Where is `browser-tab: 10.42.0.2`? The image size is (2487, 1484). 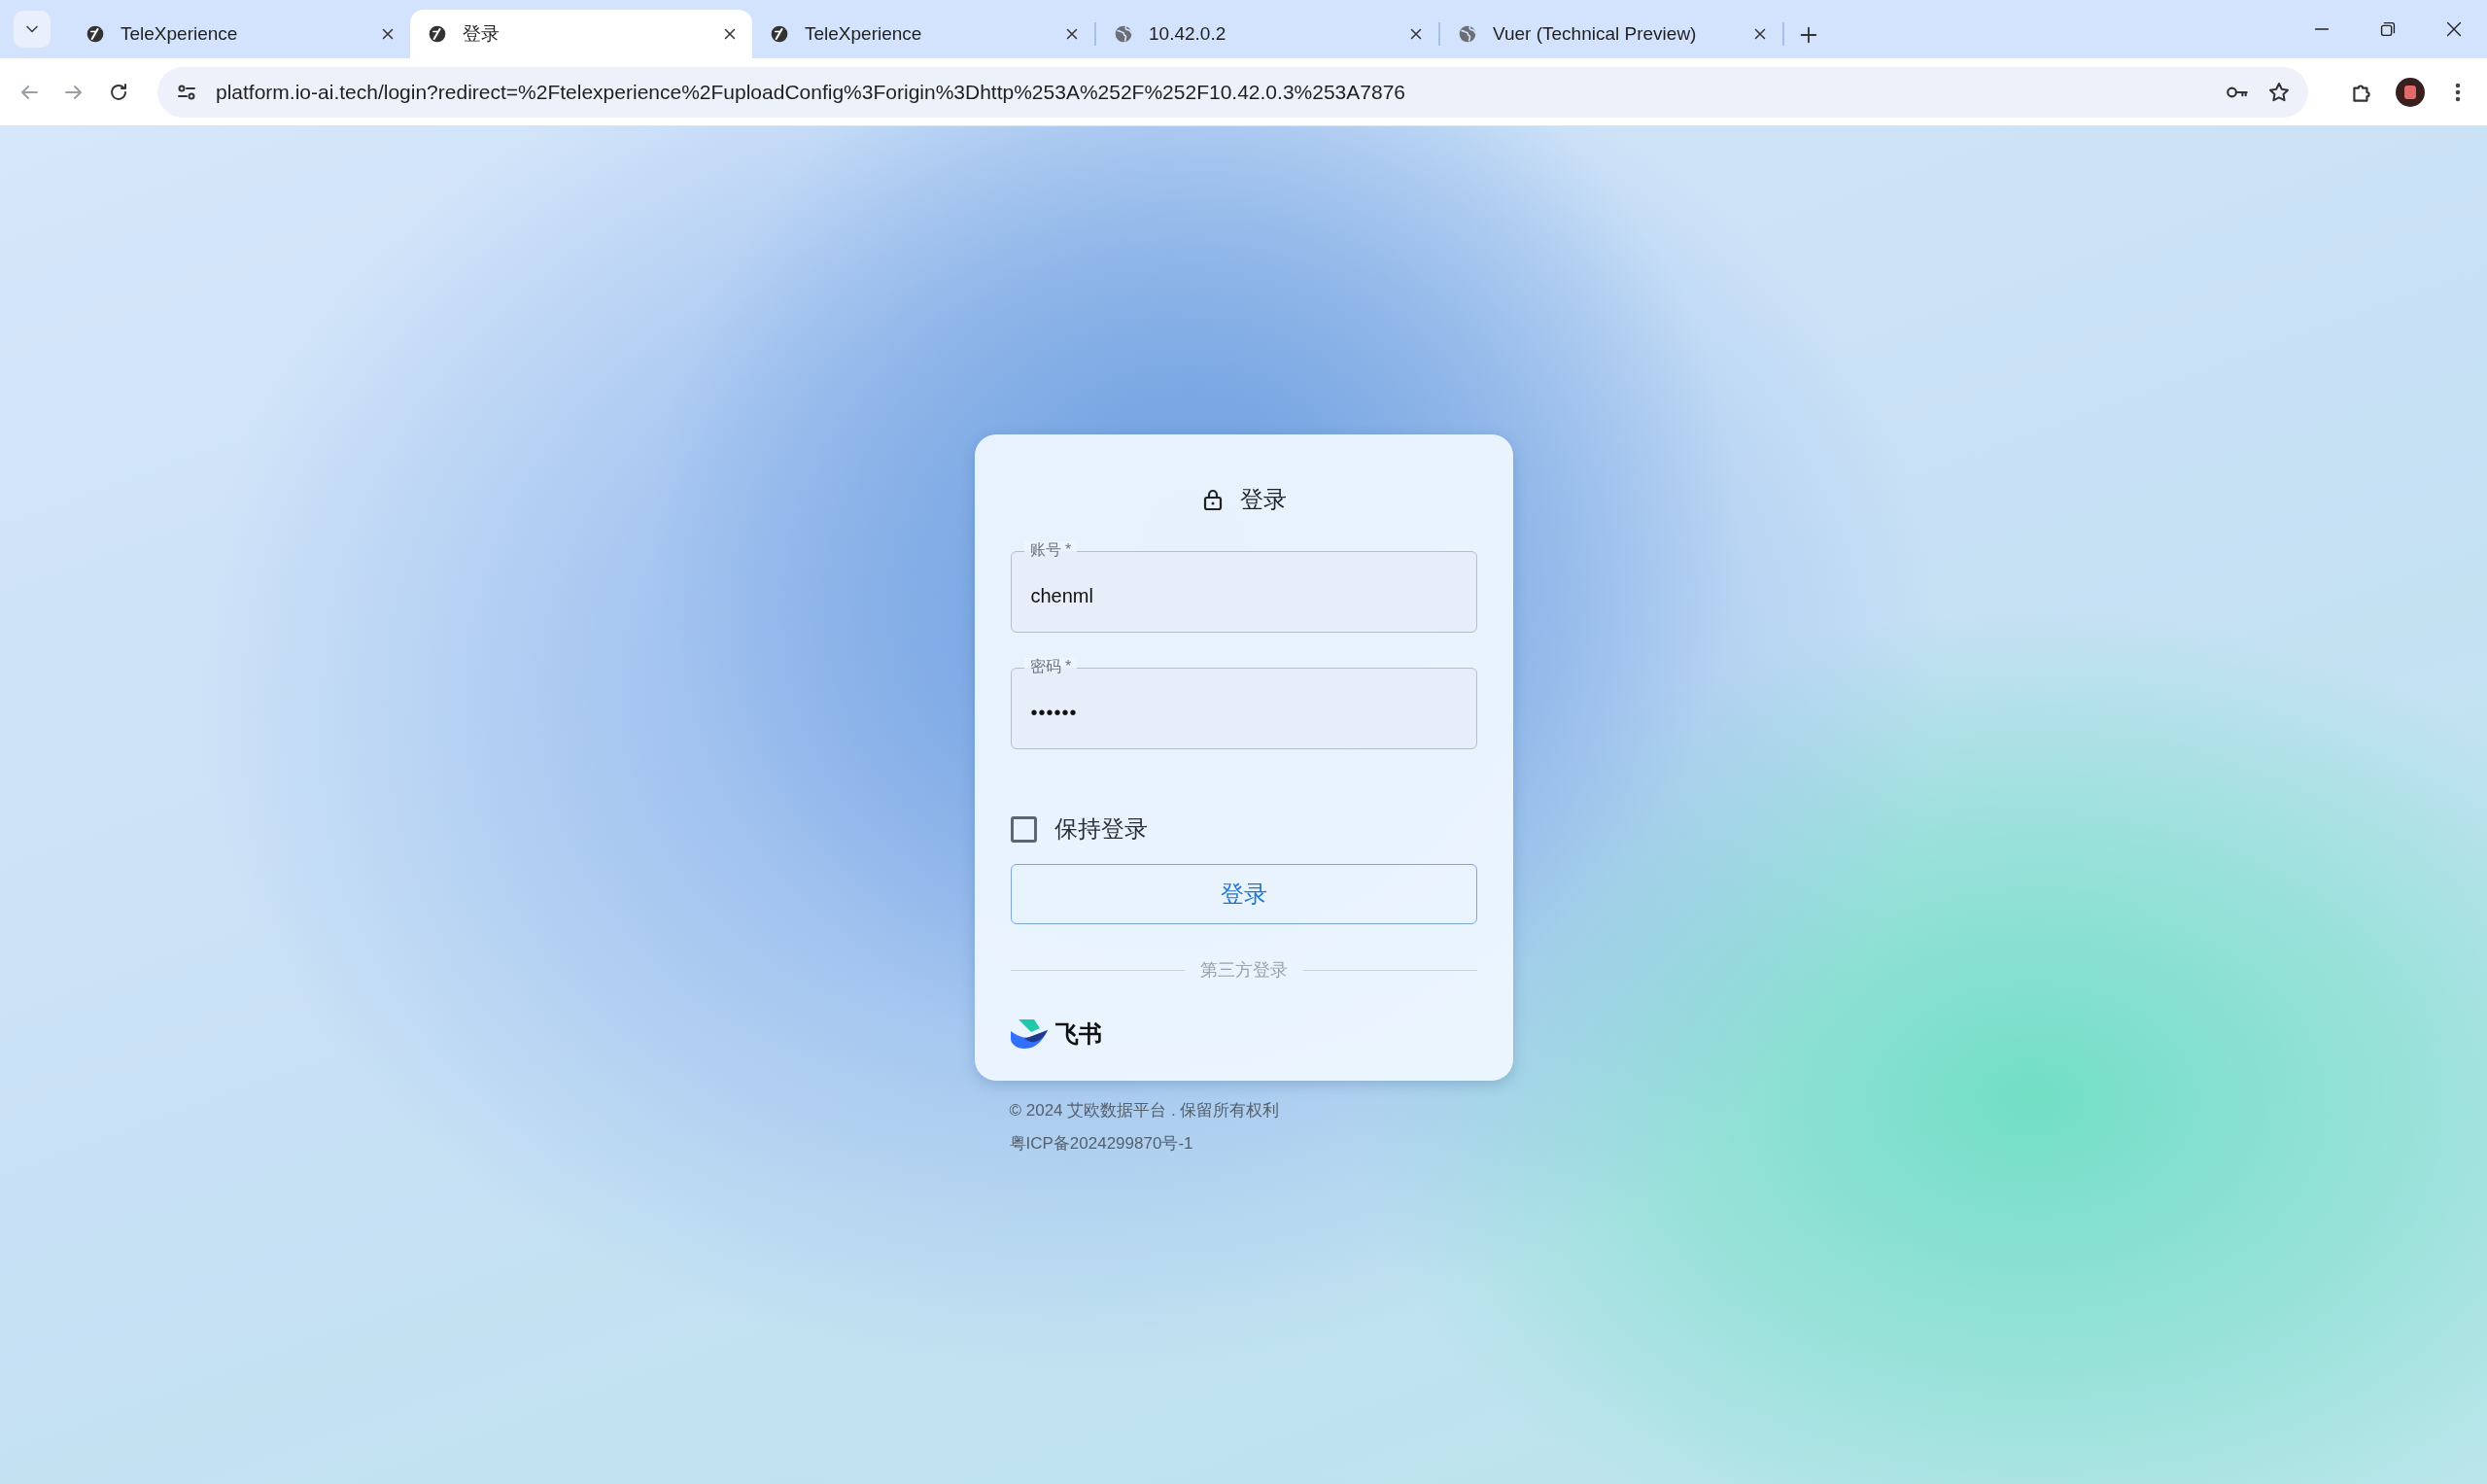
browser-tab: 10.42.0.2 is located at coordinates (1267, 34).